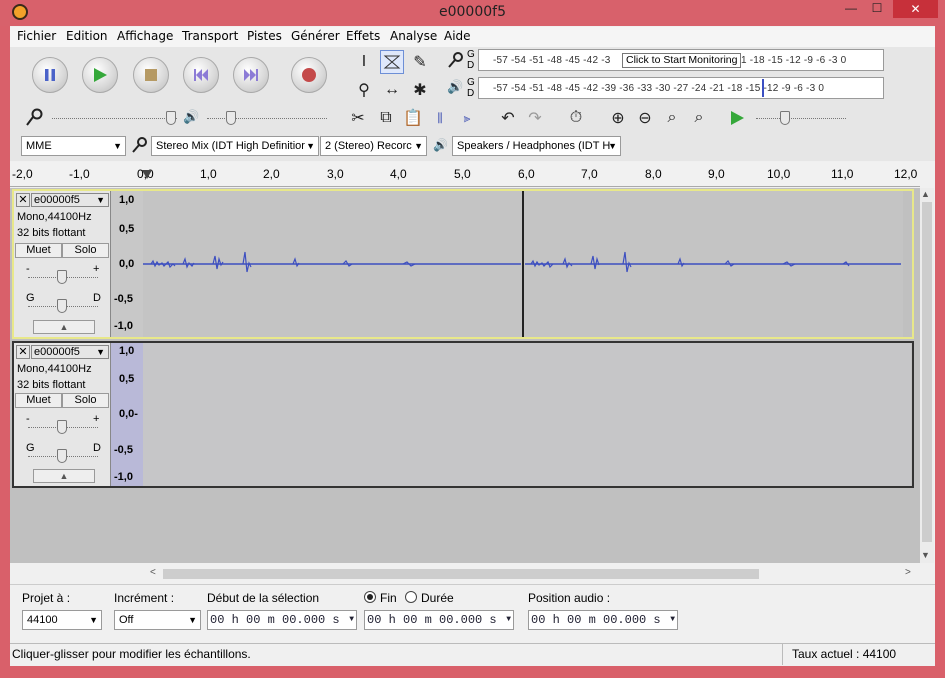 This screenshot has width=945, height=678. I want to click on minimize-button: —, so click(851, 9).